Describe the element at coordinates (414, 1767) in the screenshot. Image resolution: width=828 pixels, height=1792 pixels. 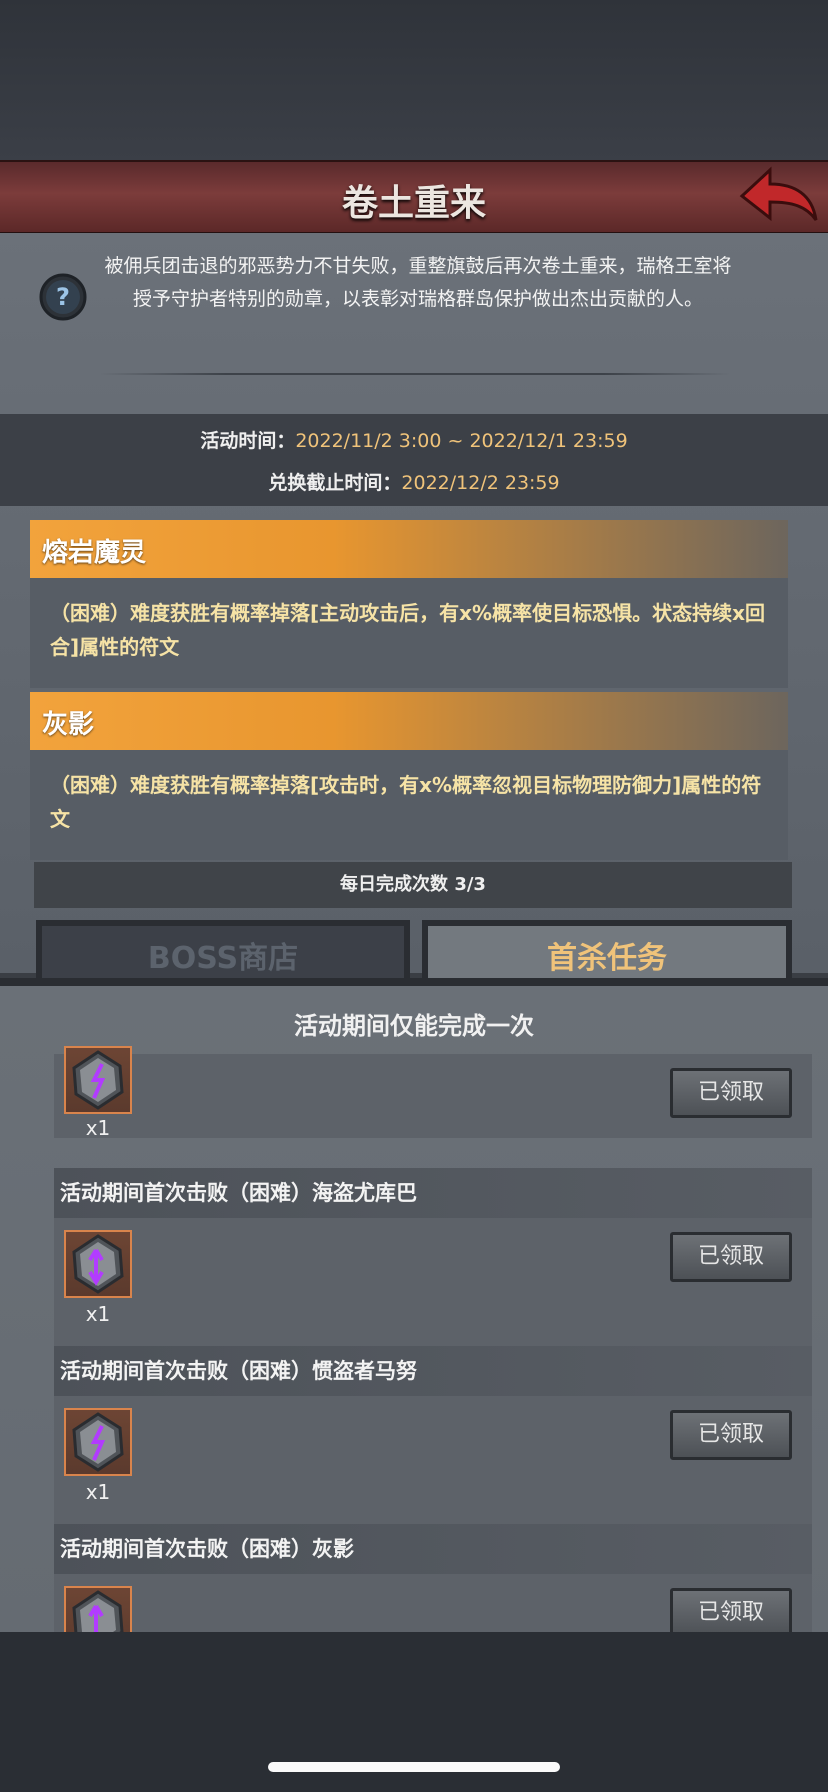
I see `home-indicator` at that location.